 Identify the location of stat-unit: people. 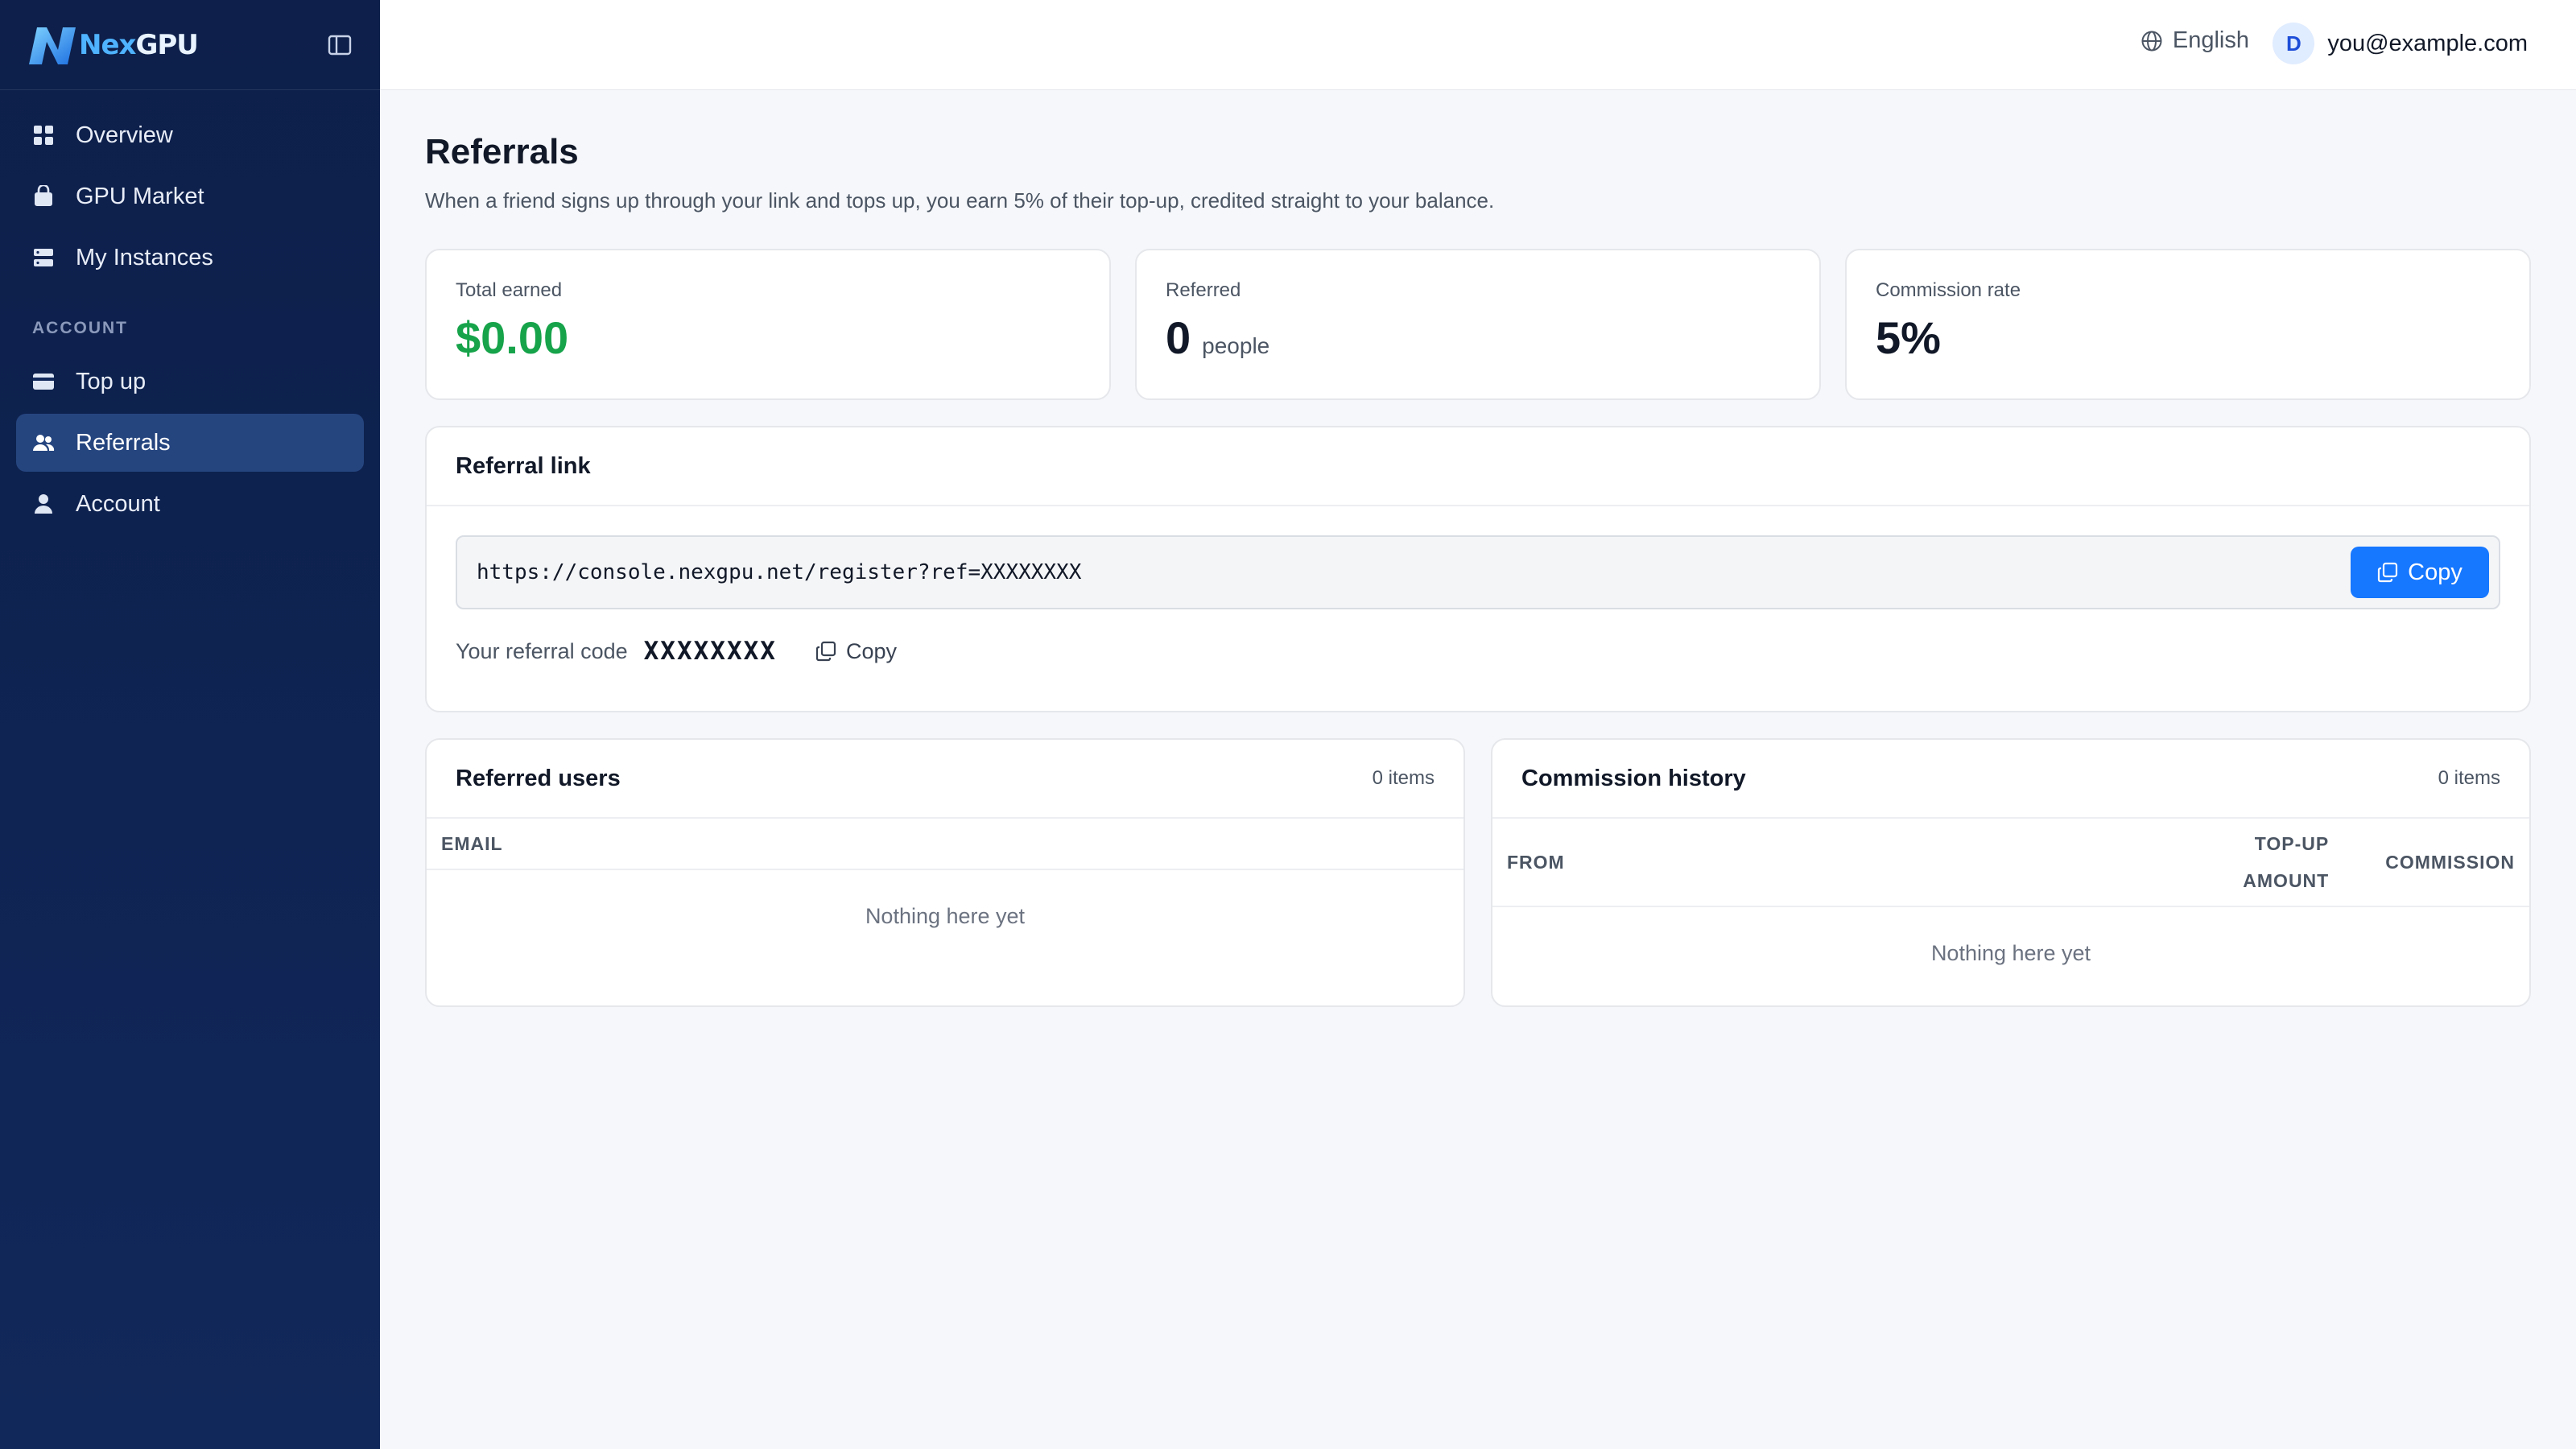
(1236, 345).